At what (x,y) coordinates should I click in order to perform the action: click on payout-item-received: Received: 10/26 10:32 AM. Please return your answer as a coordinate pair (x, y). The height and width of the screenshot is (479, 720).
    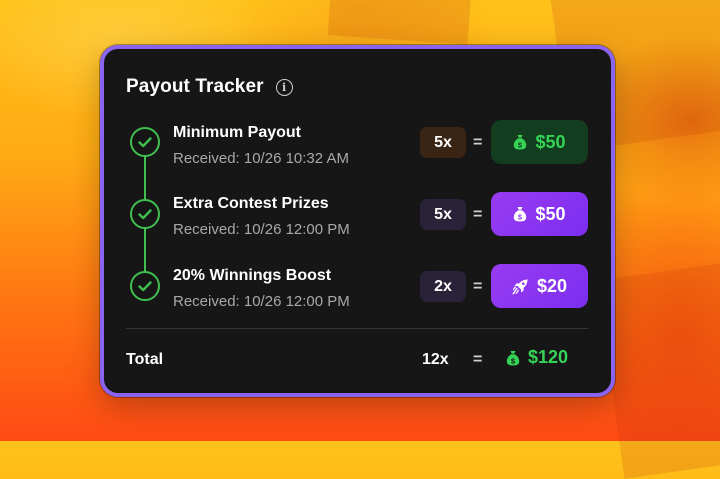
    Looking at the image, I should click on (261, 158).